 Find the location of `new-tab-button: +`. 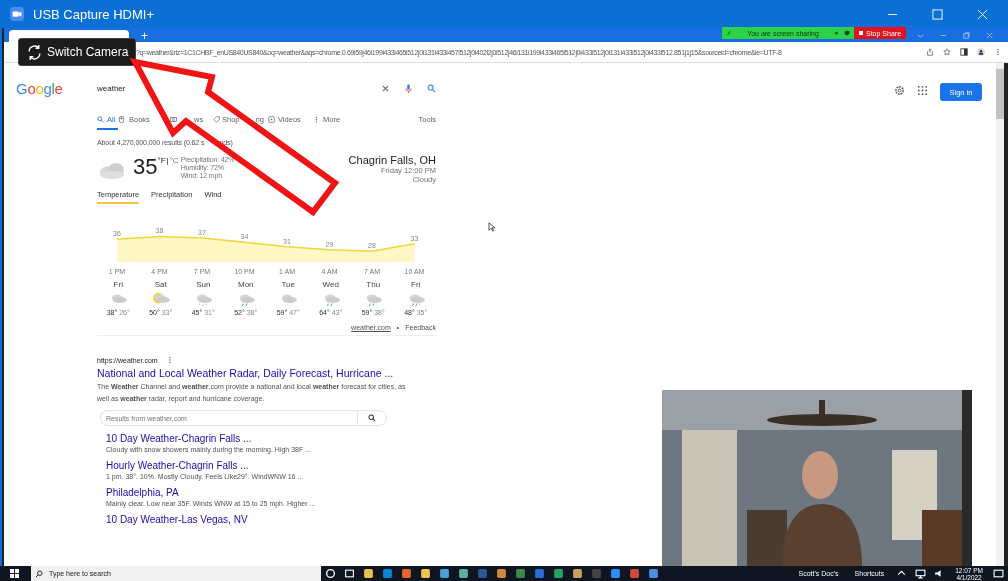

new-tab-button: + is located at coordinates (144, 36).